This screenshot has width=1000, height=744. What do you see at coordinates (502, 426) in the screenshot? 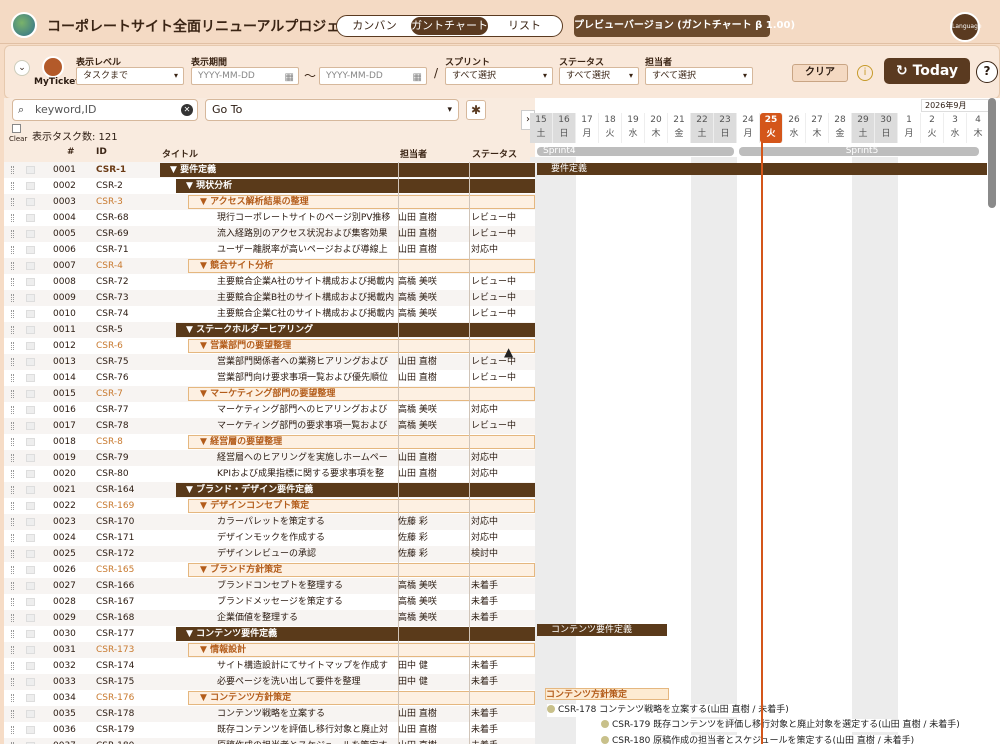
I see `table-row: 0017 CSR-78 マーケティング部門の要求事項一覧および 高橋 美咲 レビュー中` at bounding box center [502, 426].